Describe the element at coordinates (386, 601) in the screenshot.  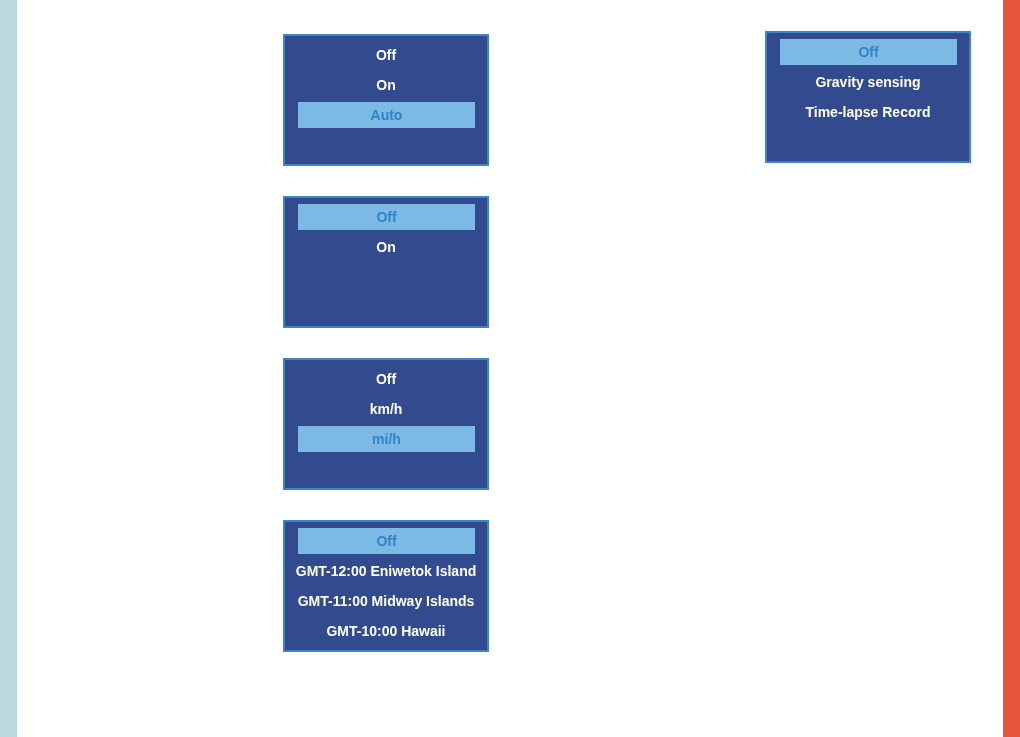
I see `menu-option: GMT-11:00 Midway Islands` at that location.